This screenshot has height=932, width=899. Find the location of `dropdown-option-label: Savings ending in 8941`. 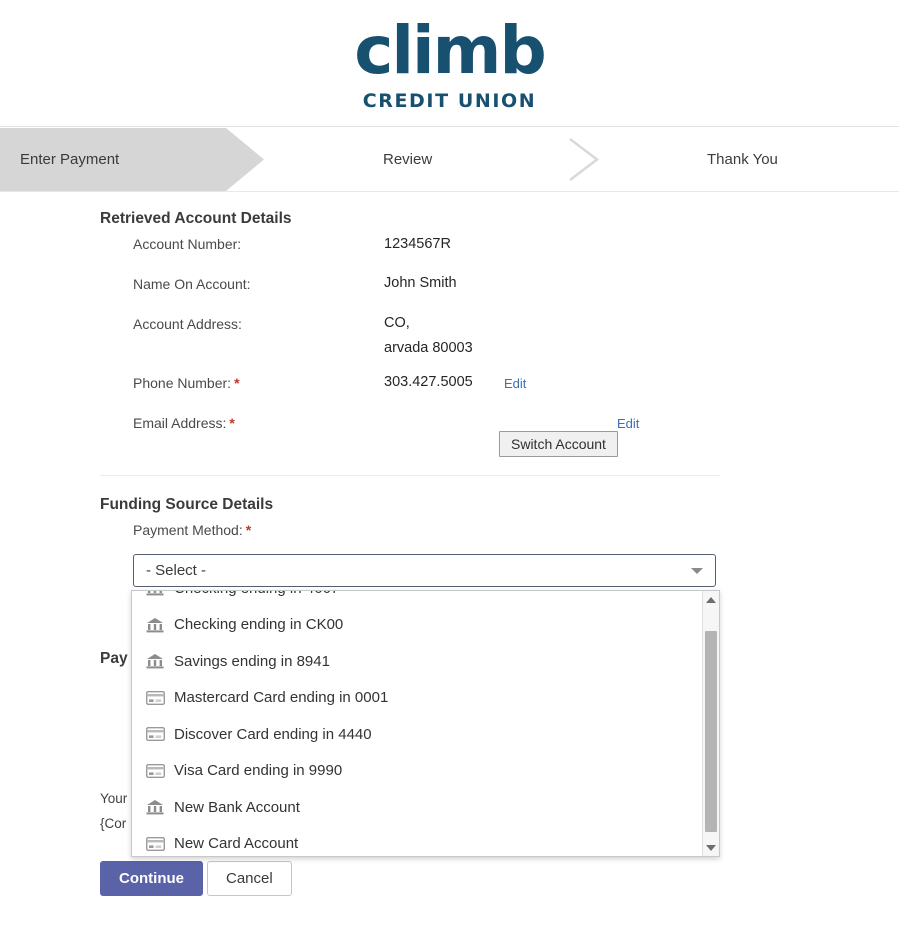

dropdown-option-label: Savings ending in 8941 is located at coordinates (252, 661).